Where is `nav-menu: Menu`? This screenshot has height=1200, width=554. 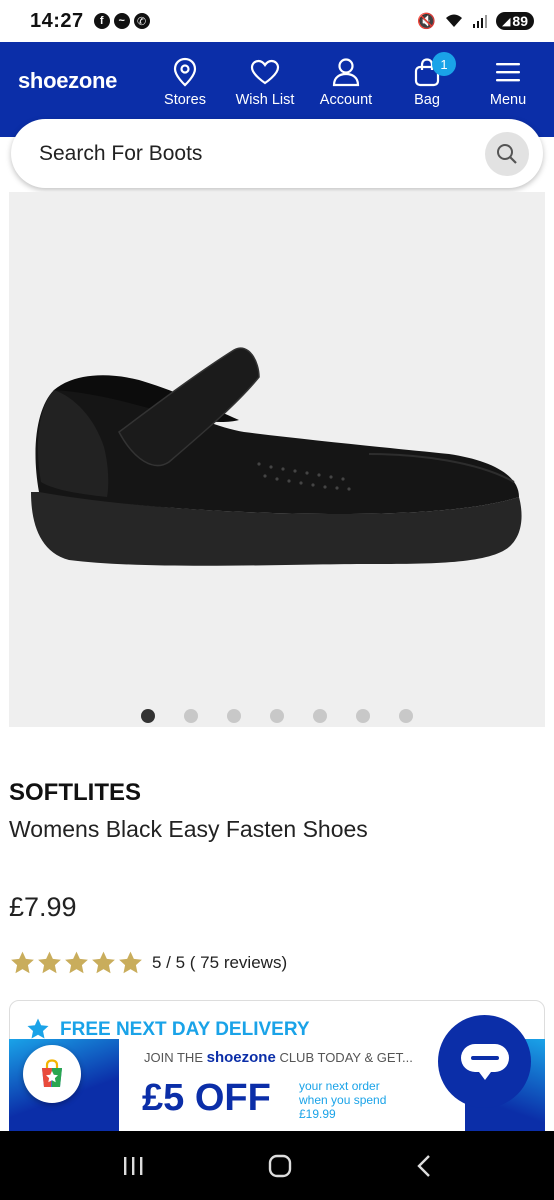 nav-menu: Menu is located at coordinates (508, 82).